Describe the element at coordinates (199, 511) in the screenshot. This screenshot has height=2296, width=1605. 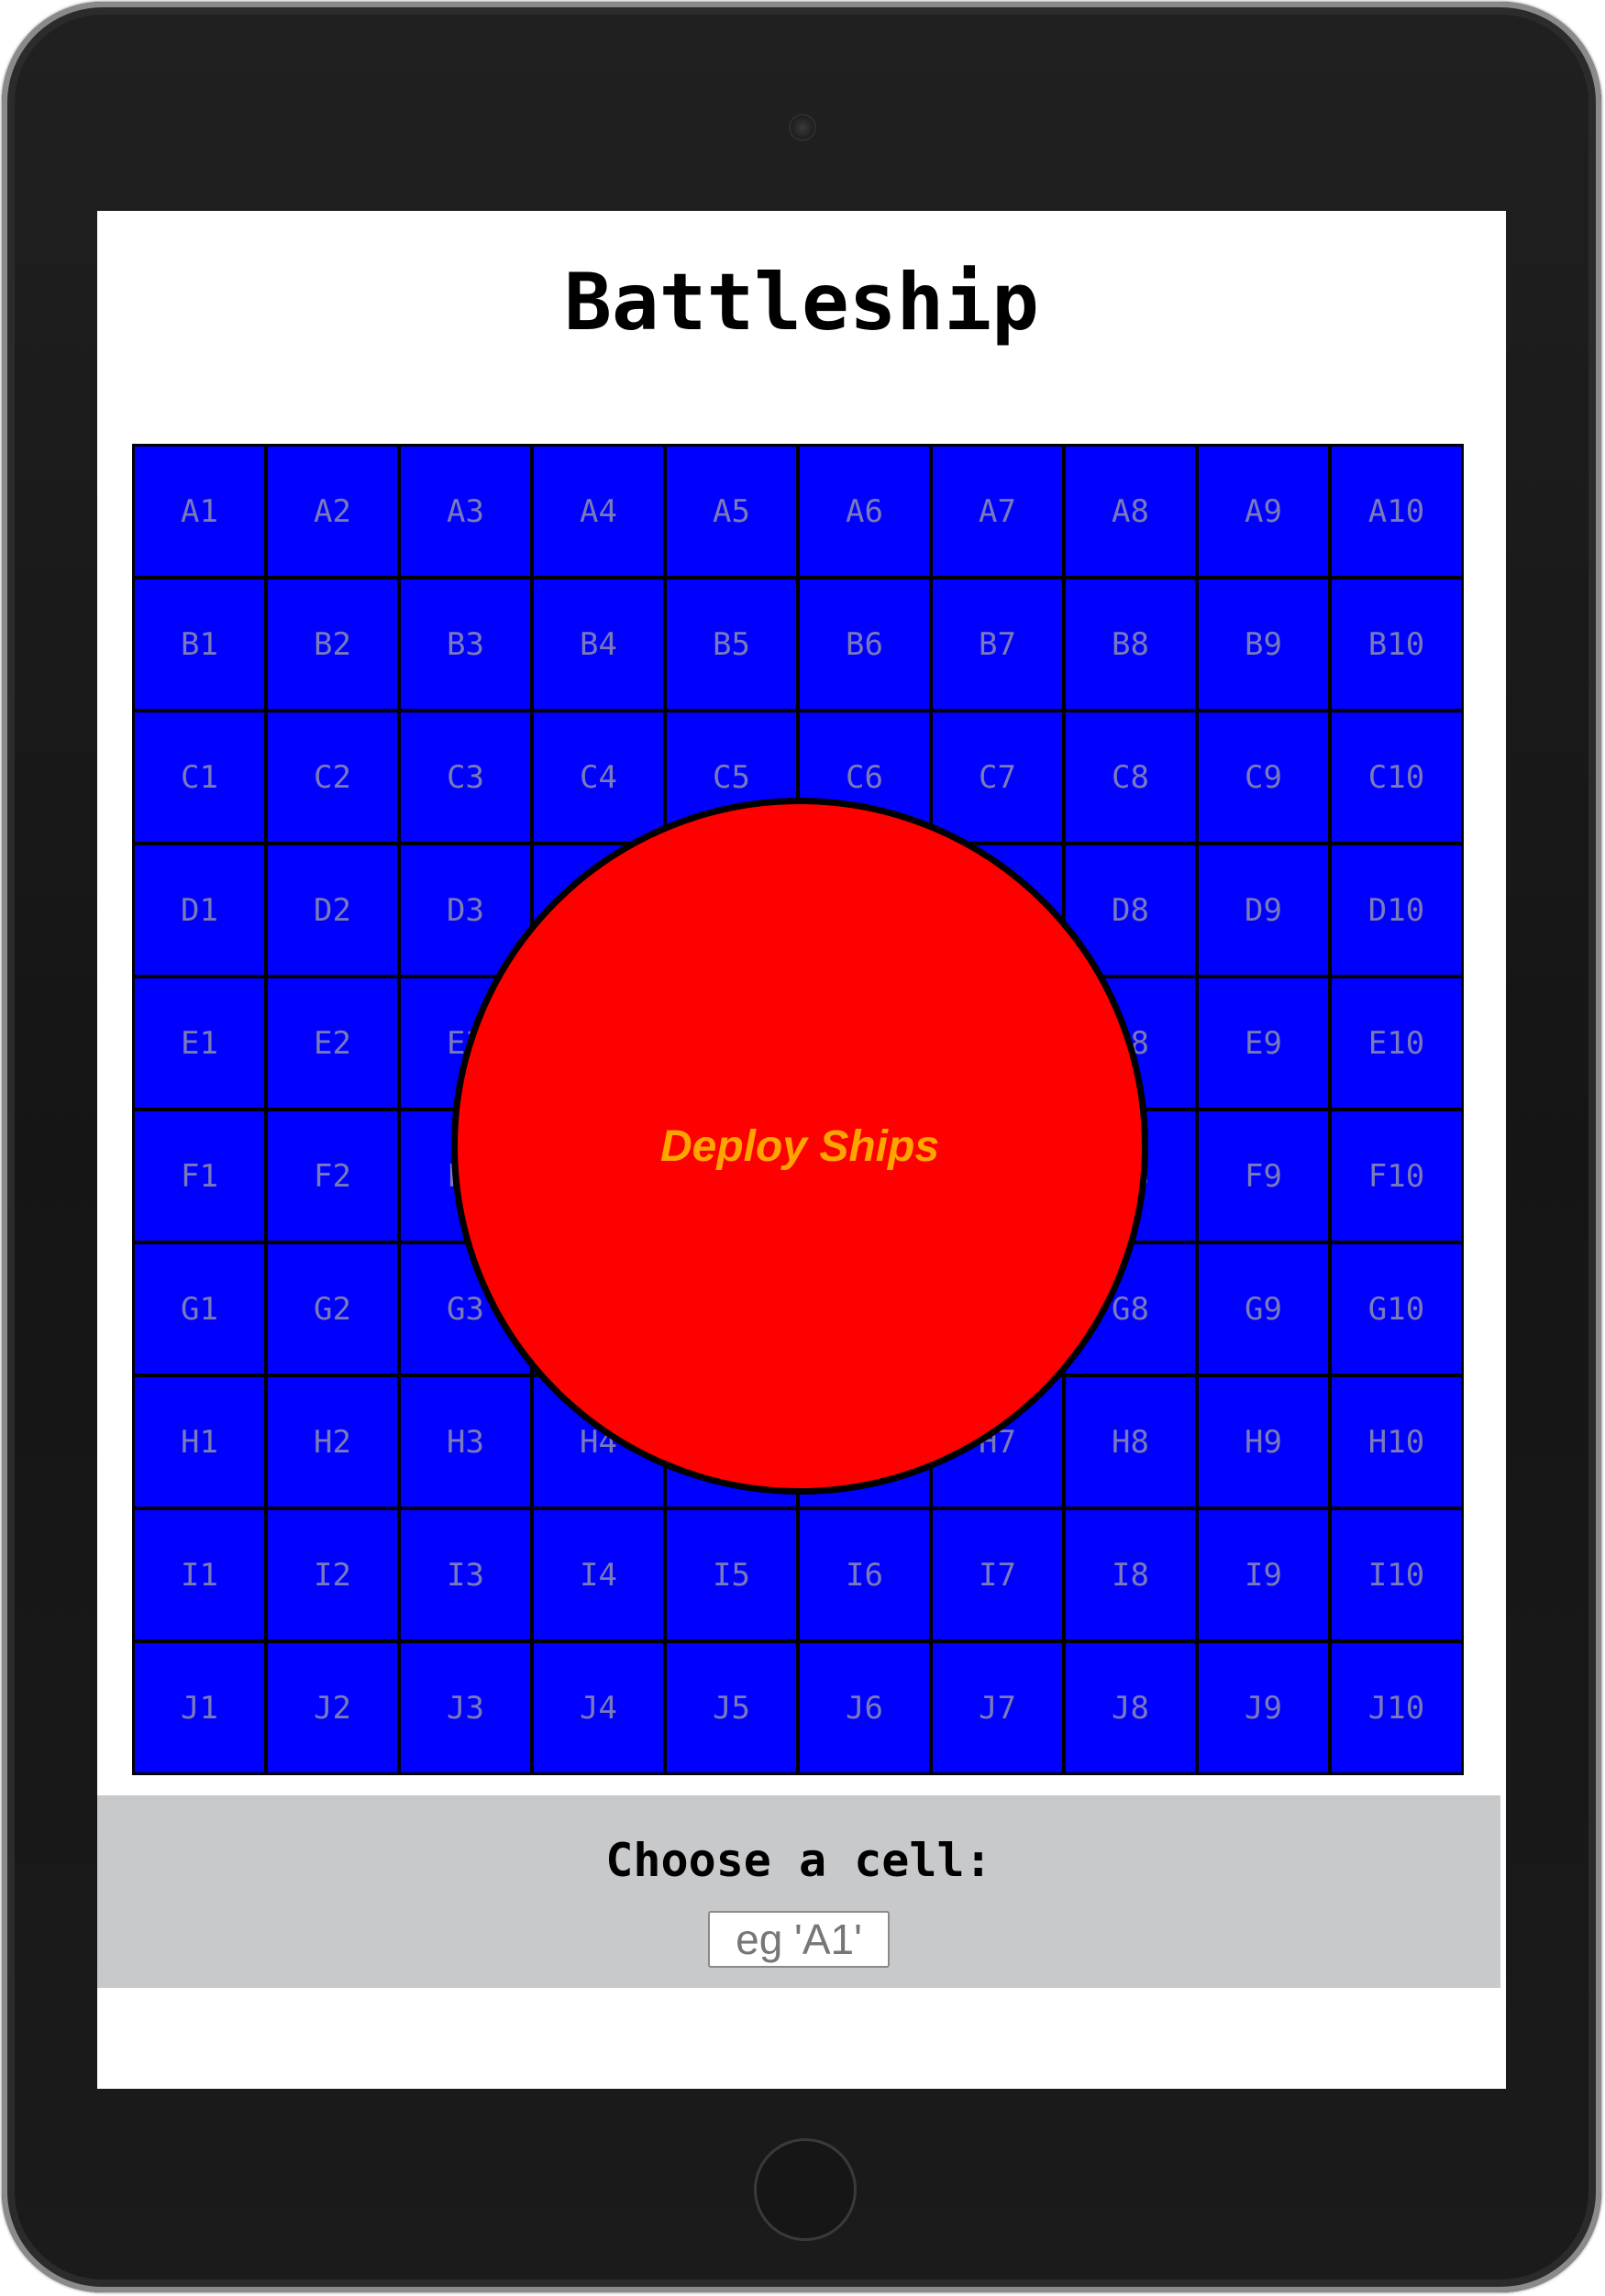
I see `board-cell-A1: A1` at that location.